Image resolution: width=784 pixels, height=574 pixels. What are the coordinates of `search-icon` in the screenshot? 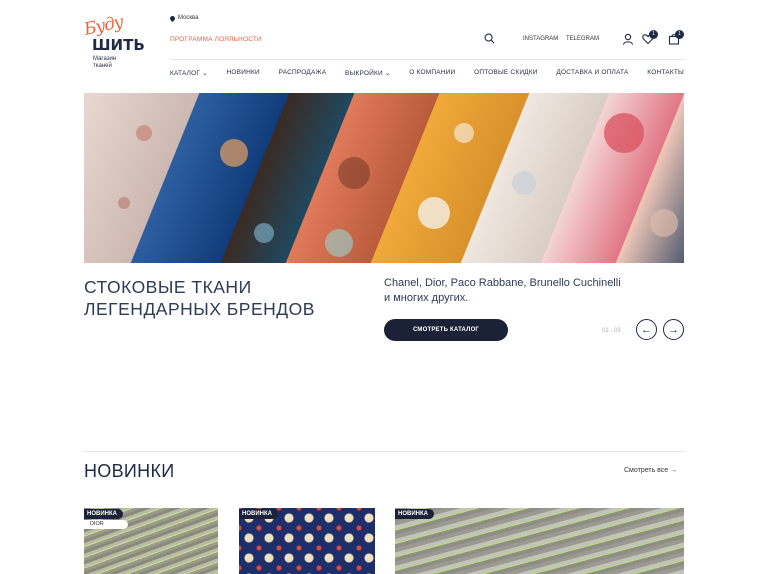 It's located at (489, 38).